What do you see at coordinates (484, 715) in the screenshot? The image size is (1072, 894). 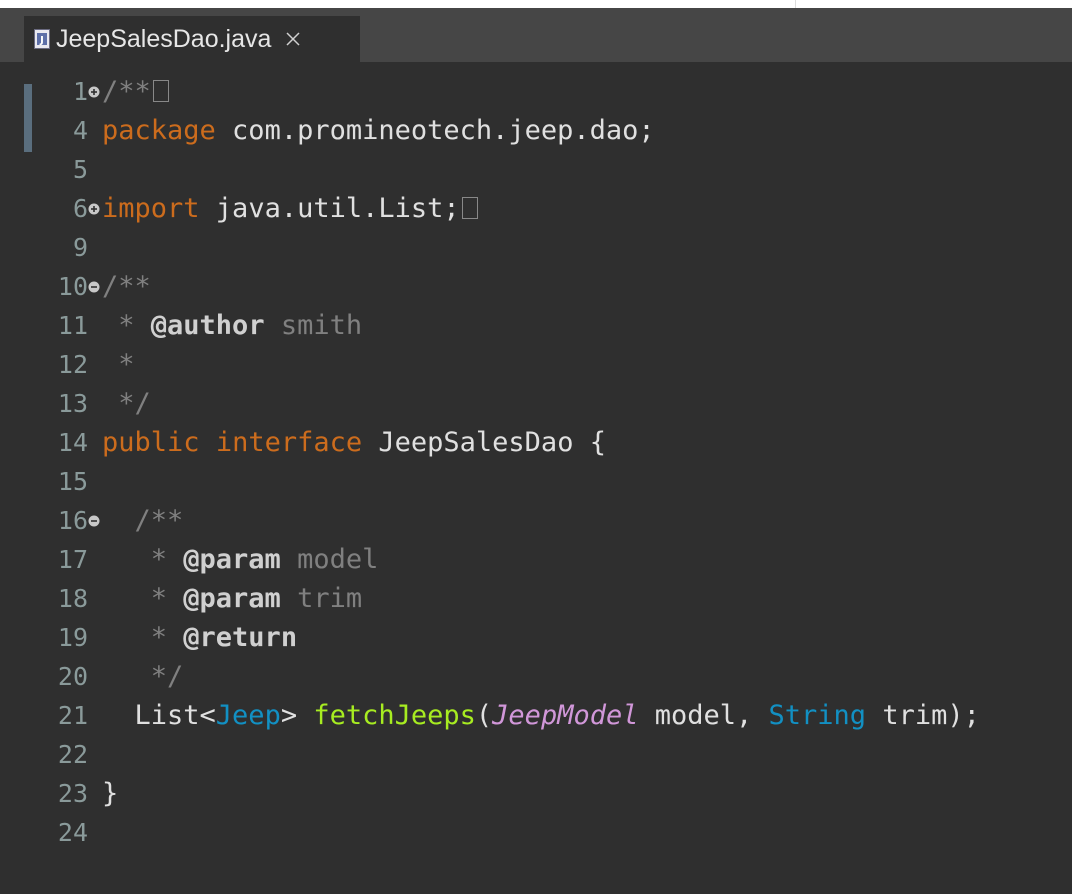 I see `code-token: (` at bounding box center [484, 715].